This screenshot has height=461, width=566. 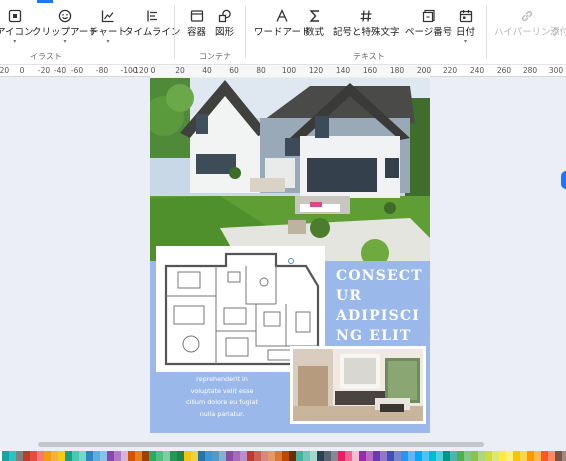 I want to click on attach-button: 添付, so click(x=558, y=23).